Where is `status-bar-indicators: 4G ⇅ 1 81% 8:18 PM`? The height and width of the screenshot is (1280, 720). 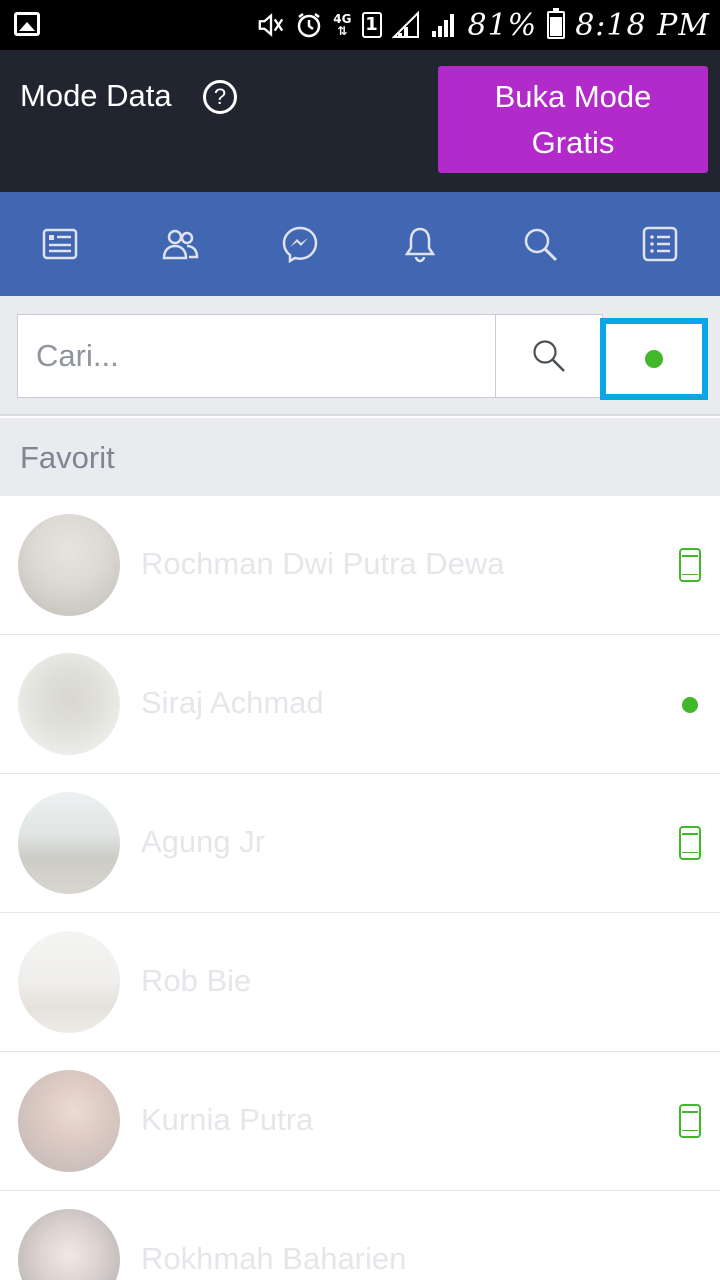
status-bar-indicators: 4G ⇅ 1 81% 8:18 PM is located at coordinates (483, 25).